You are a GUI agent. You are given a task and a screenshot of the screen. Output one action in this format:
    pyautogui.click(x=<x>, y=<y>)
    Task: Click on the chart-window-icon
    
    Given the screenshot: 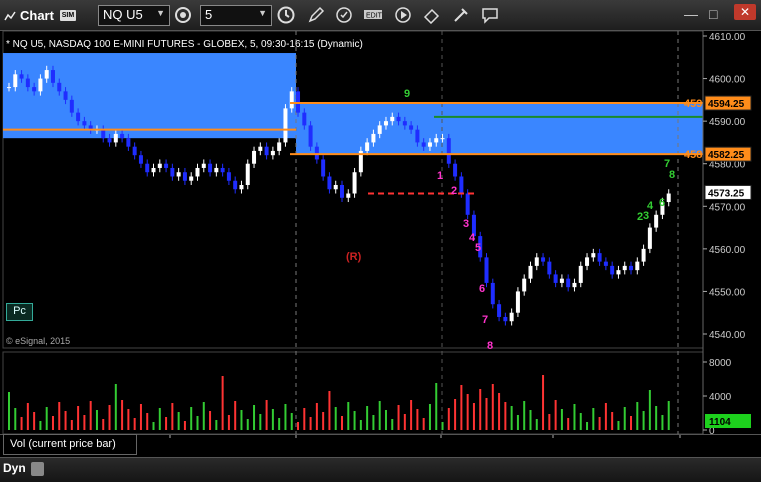 What is the action you would take?
    pyautogui.click(x=10, y=15)
    